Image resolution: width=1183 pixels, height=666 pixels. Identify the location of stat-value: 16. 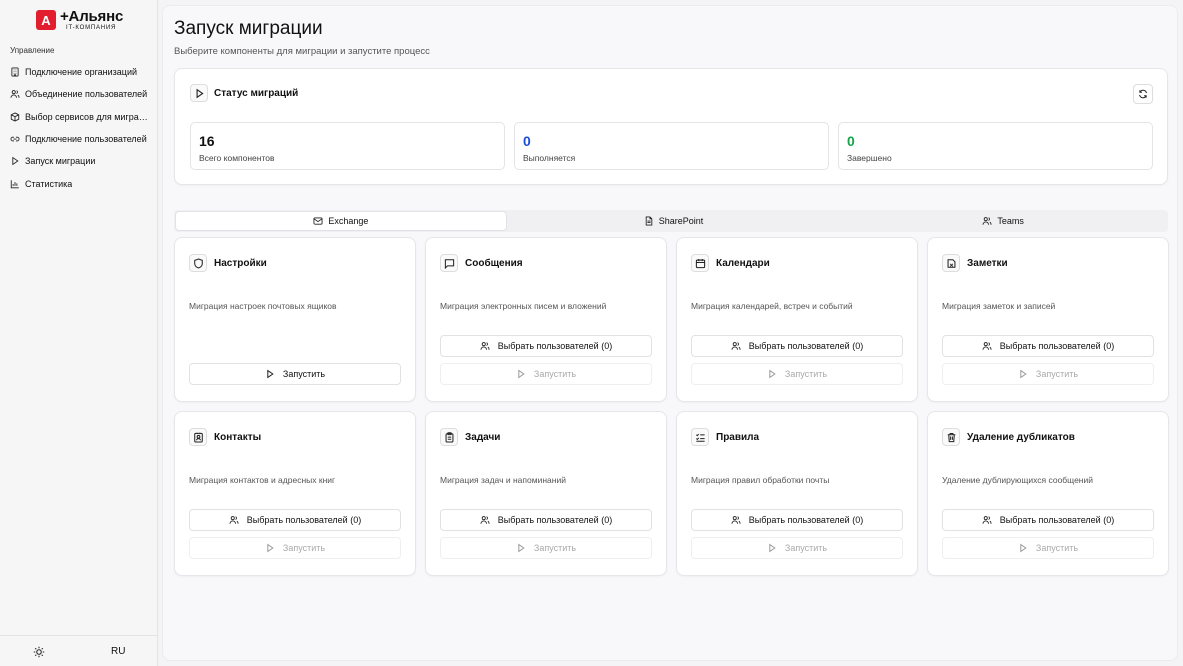
(207, 141).